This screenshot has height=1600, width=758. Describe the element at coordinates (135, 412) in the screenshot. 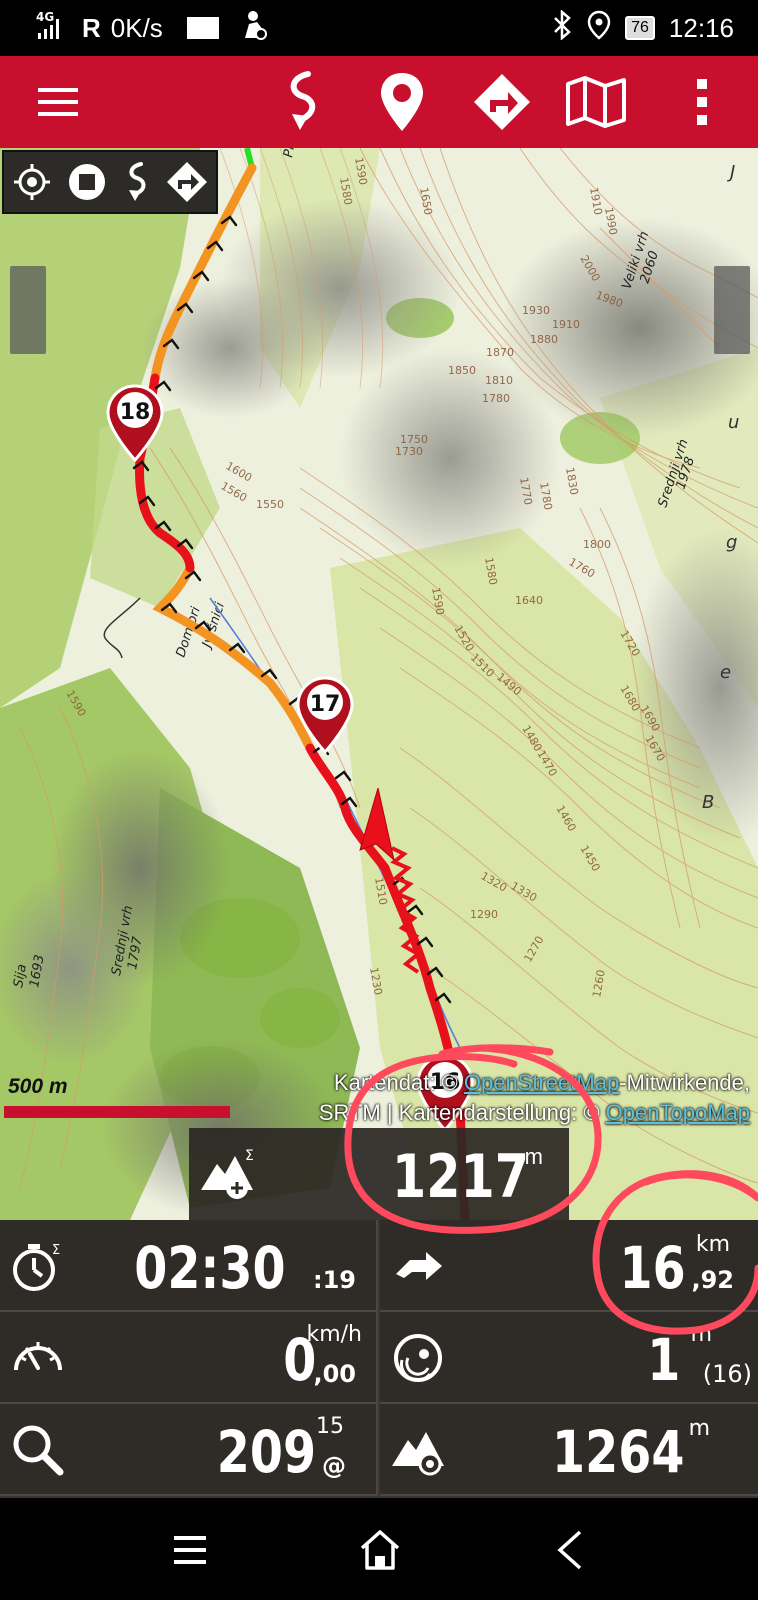

I see `svg-text: 18` at that location.